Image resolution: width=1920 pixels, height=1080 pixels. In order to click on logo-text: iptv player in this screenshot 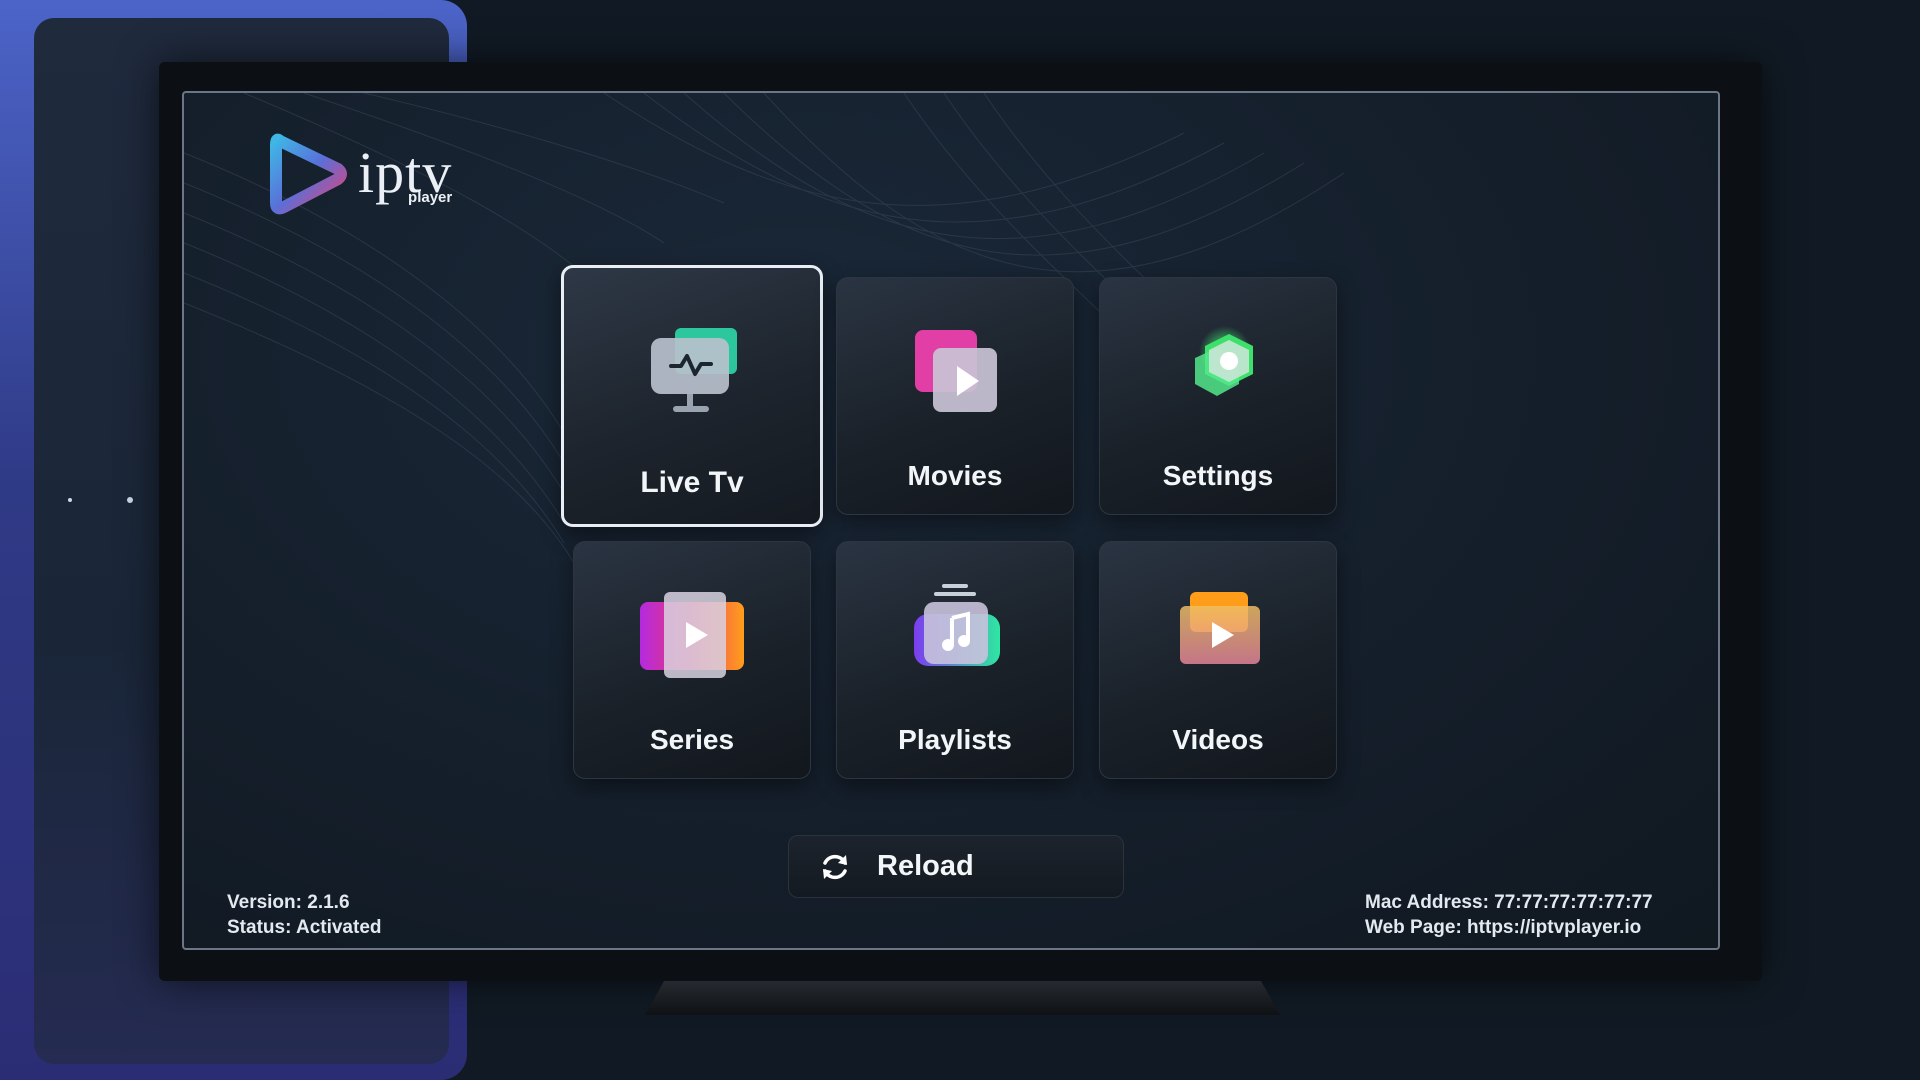, I will do `click(405, 174)`.